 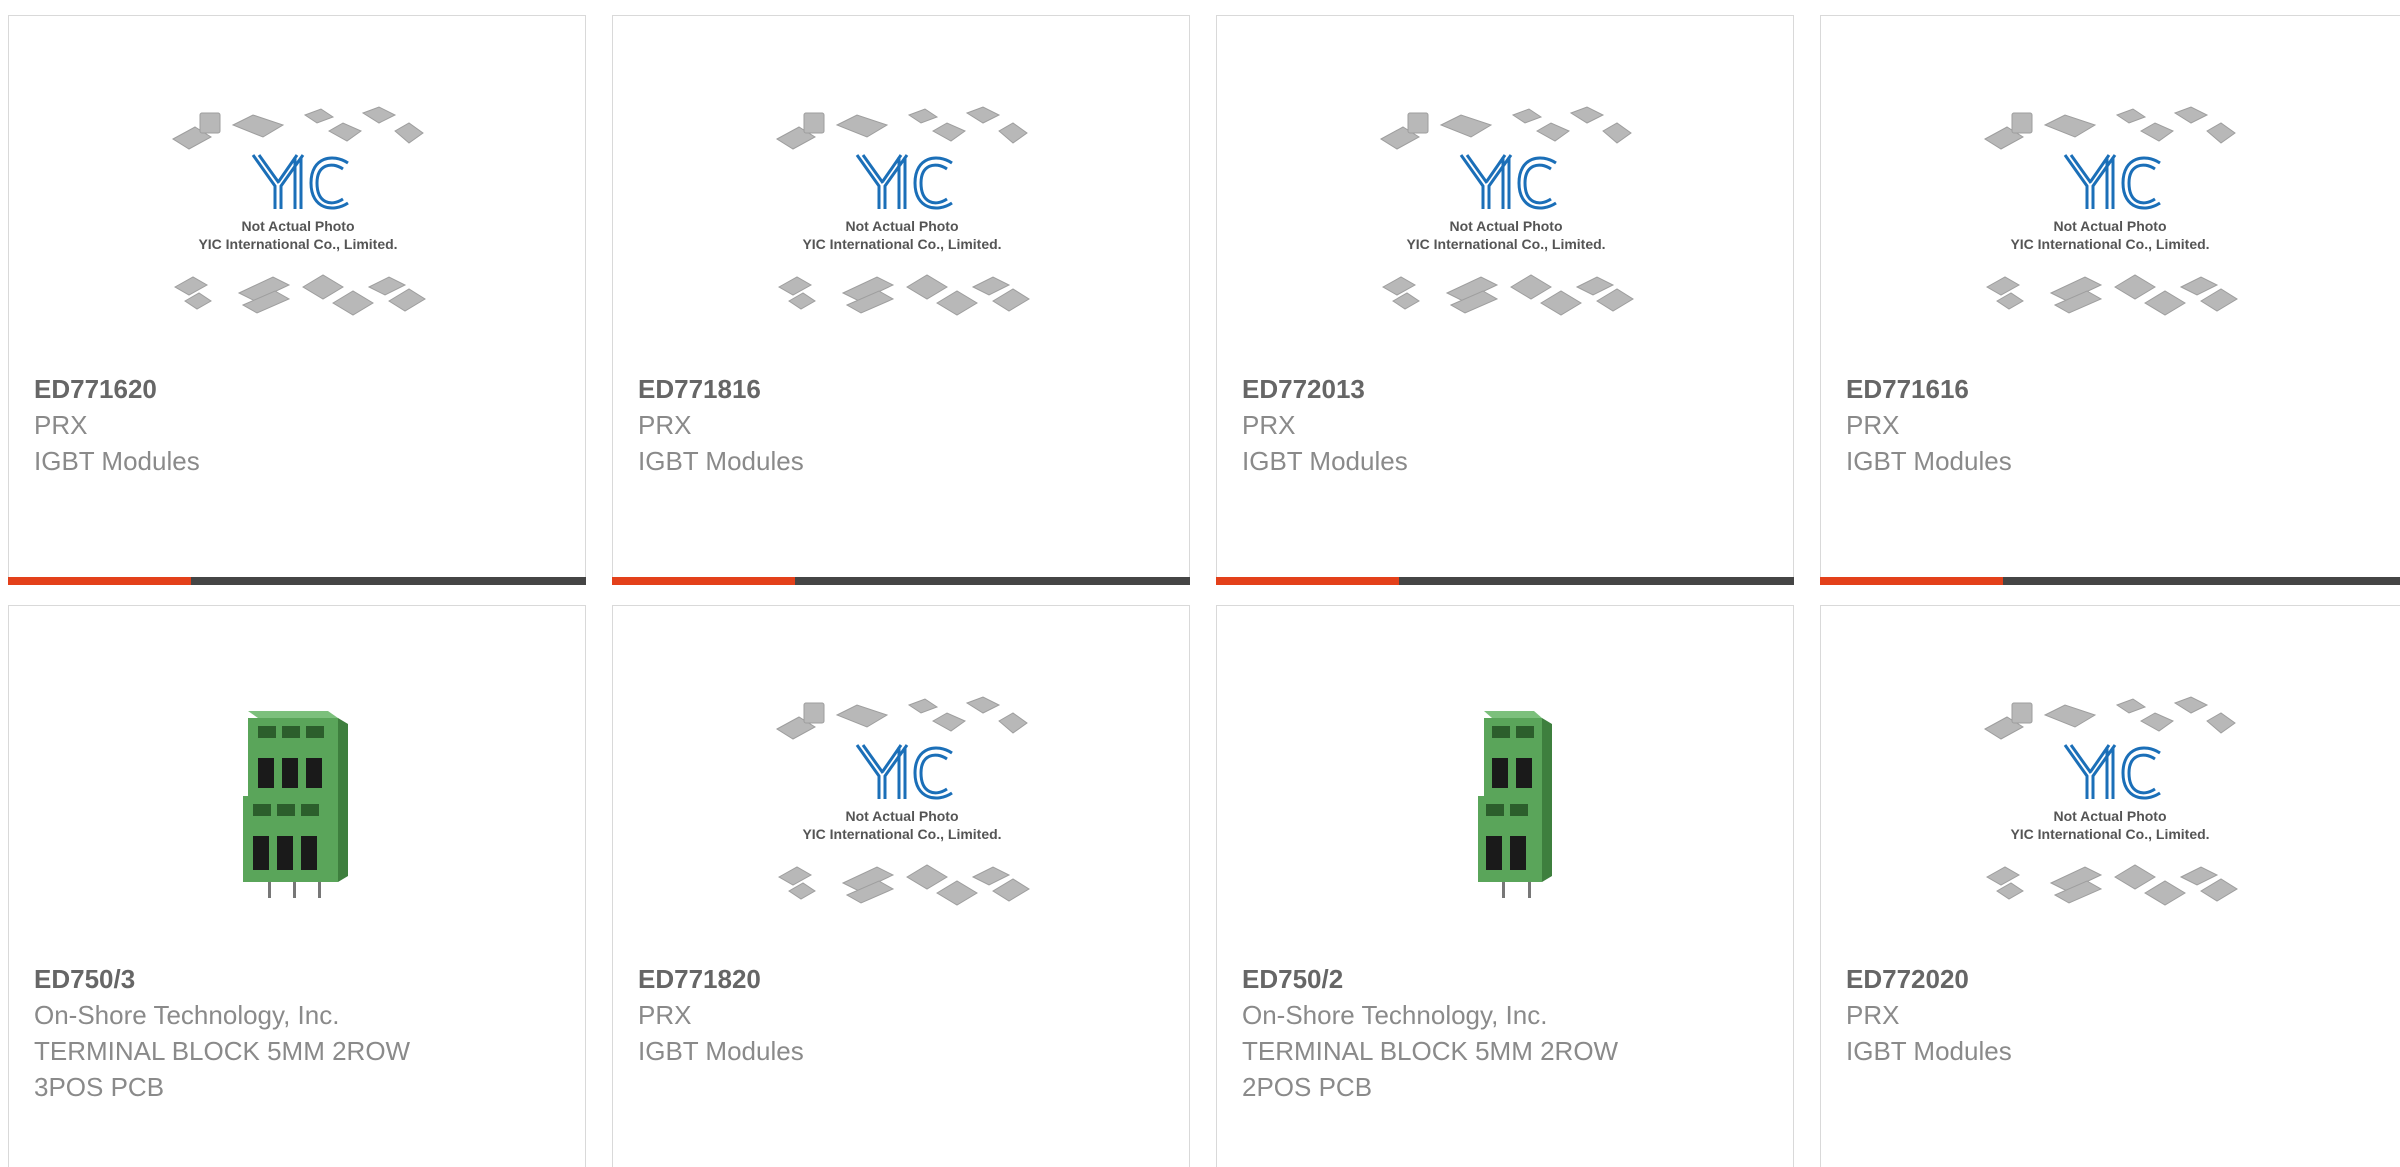 What do you see at coordinates (1507, 389) in the screenshot?
I see `part-number-link: ED772013` at bounding box center [1507, 389].